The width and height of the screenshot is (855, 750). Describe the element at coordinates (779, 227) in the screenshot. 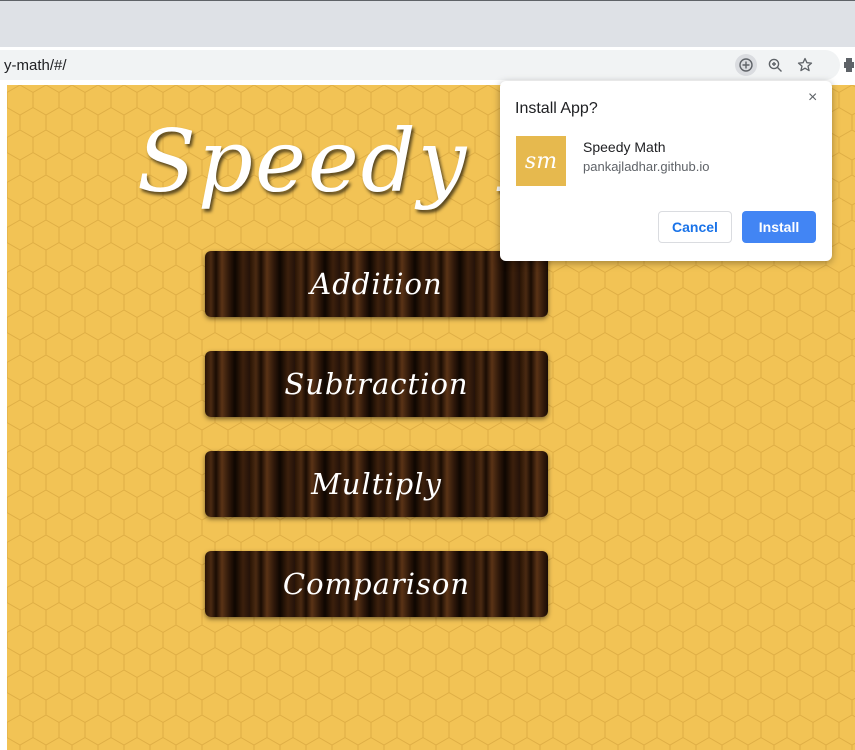

I see `install-button: Install` at that location.